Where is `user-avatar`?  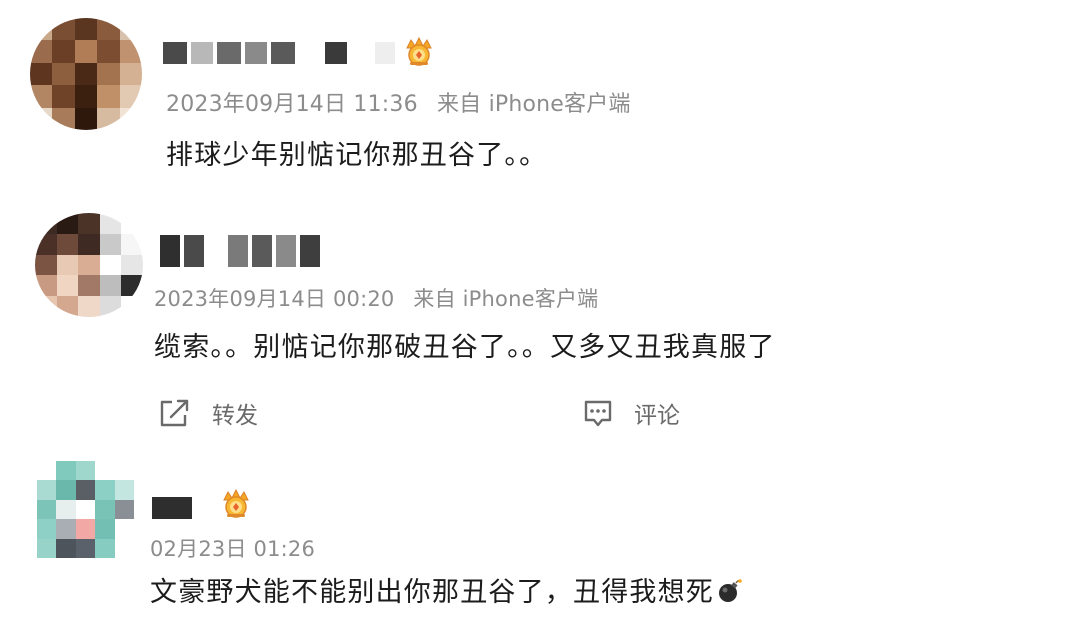
user-avatar is located at coordinates (85, 509).